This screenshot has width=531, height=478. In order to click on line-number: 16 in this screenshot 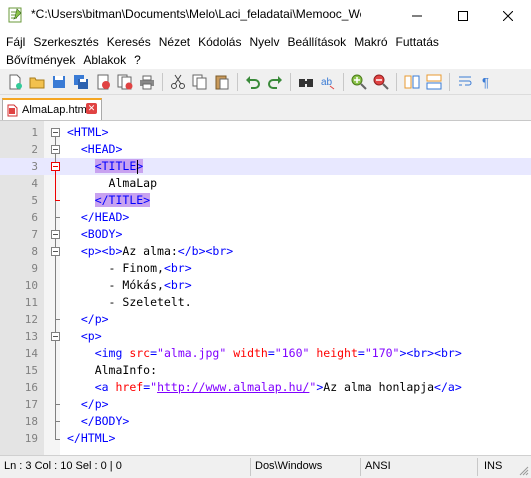, I will do `click(31, 387)`.